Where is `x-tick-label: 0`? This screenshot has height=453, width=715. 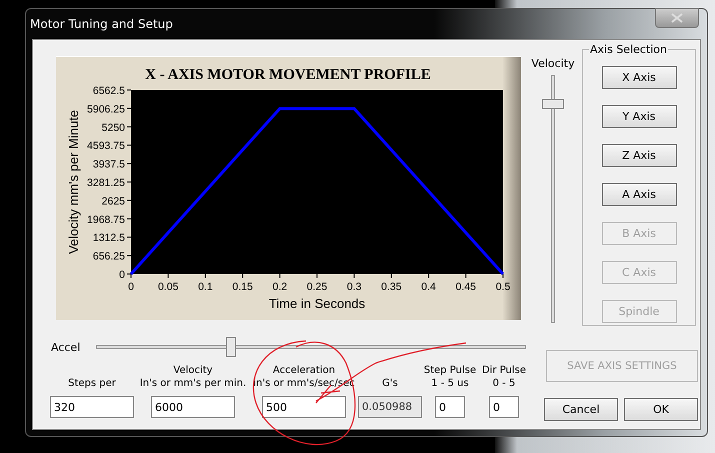
x-tick-label: 0 is located at coordinates (131, 287).